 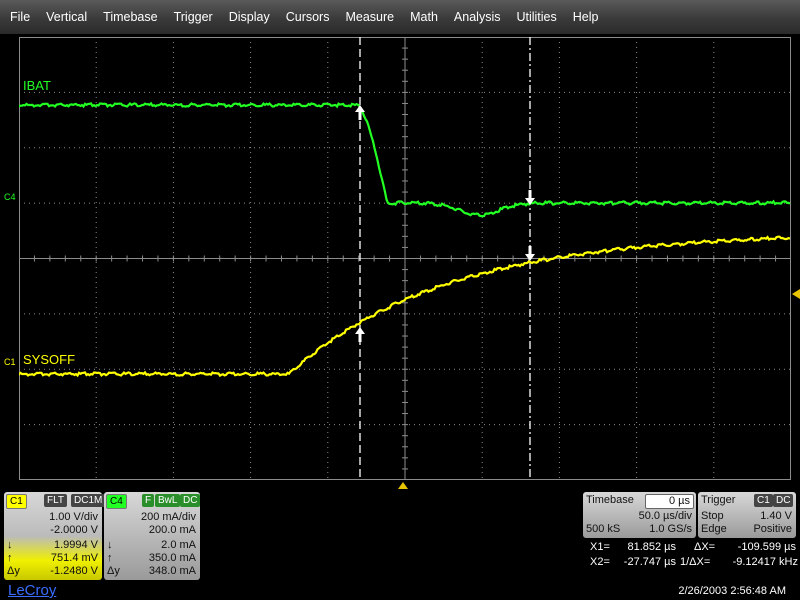 What do you see at coordinates (113, 571) in the screenshot?
I see `ch4-row3-sym: Δy` at bounding box center [113, 571].